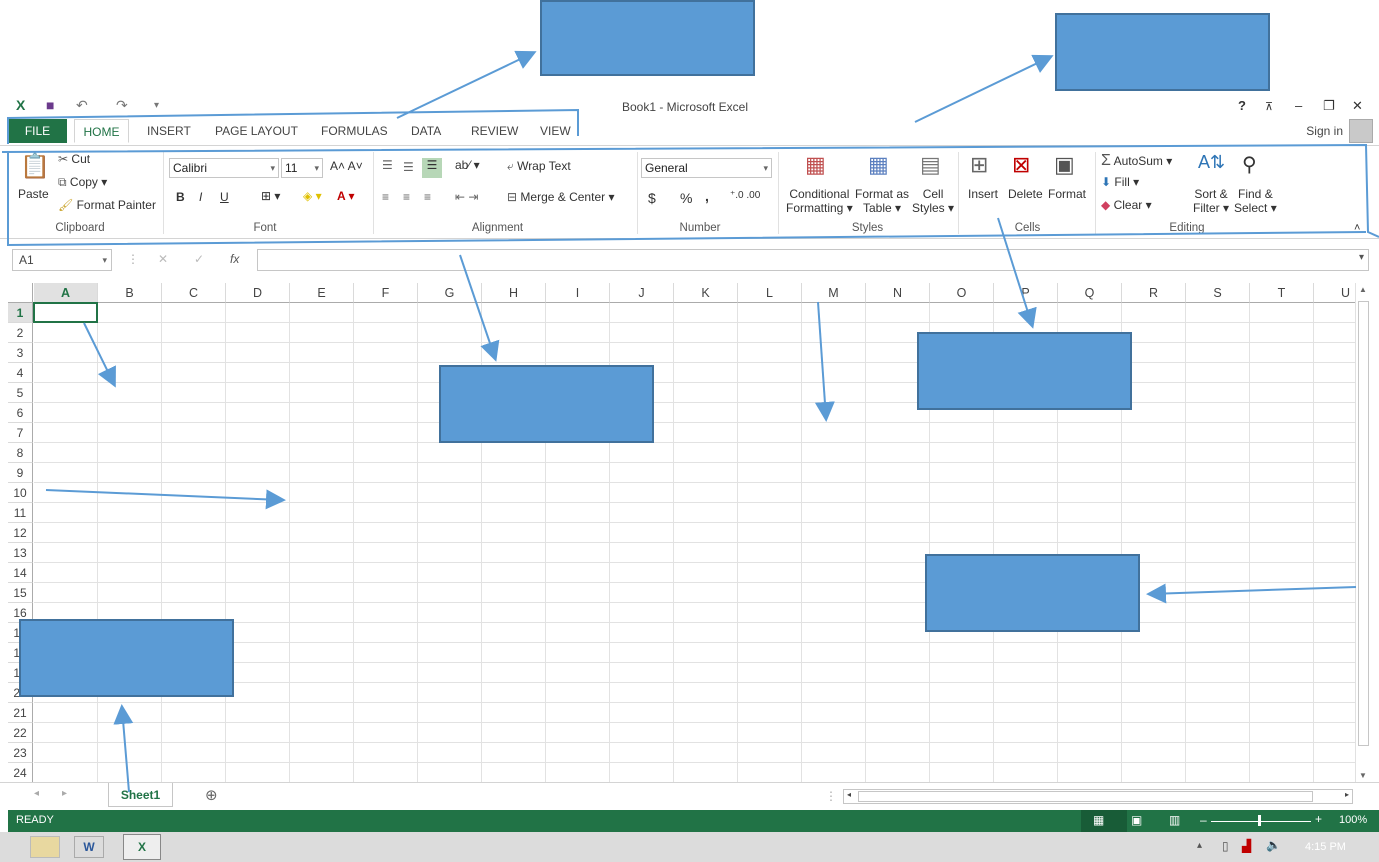 The image size is (1379, 862). What do you see at coordinates (99, 355) in the screenshot?
I see `arrow-cell` at bounding box center [99, 355].